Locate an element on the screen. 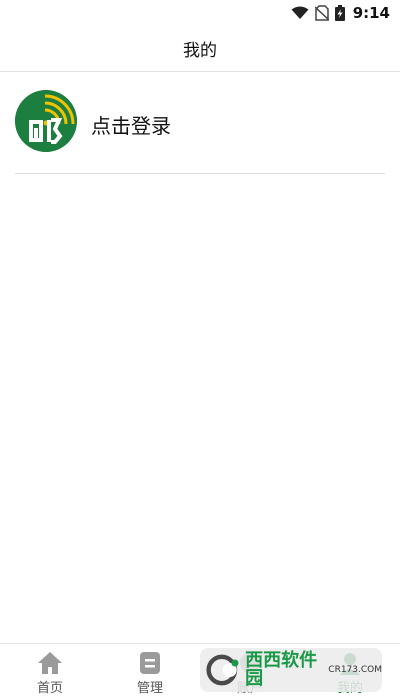  home-icon is located at coordinates (50, 663).